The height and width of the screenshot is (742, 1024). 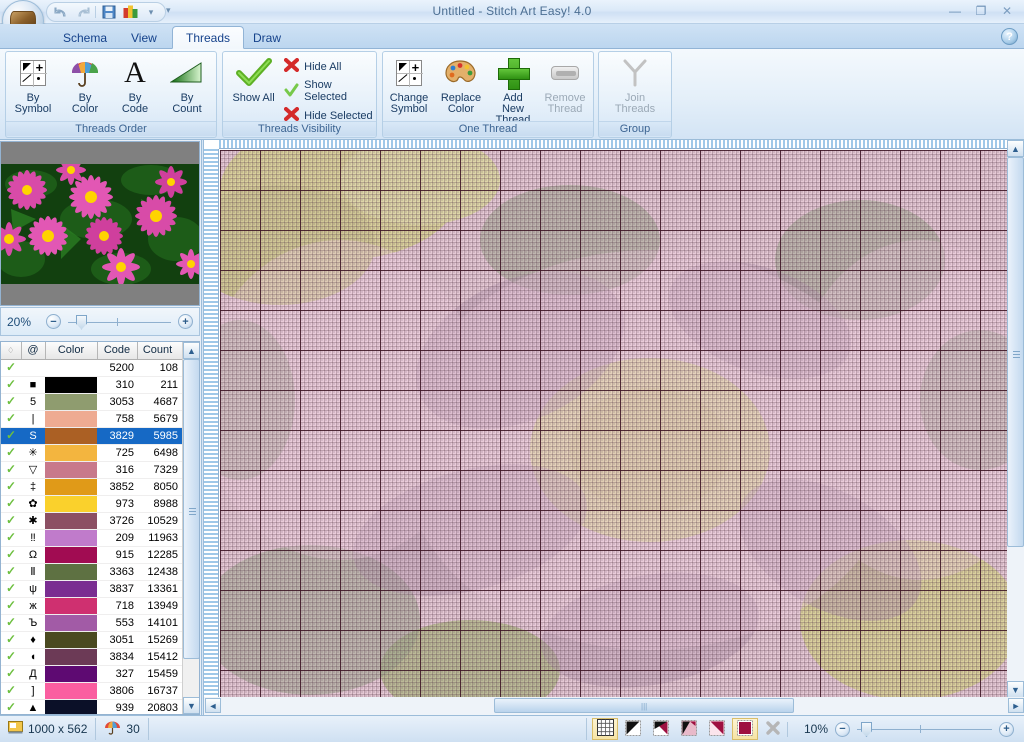 I want to click on replace-color-button: Replace Color, so click(x=461, y=83).